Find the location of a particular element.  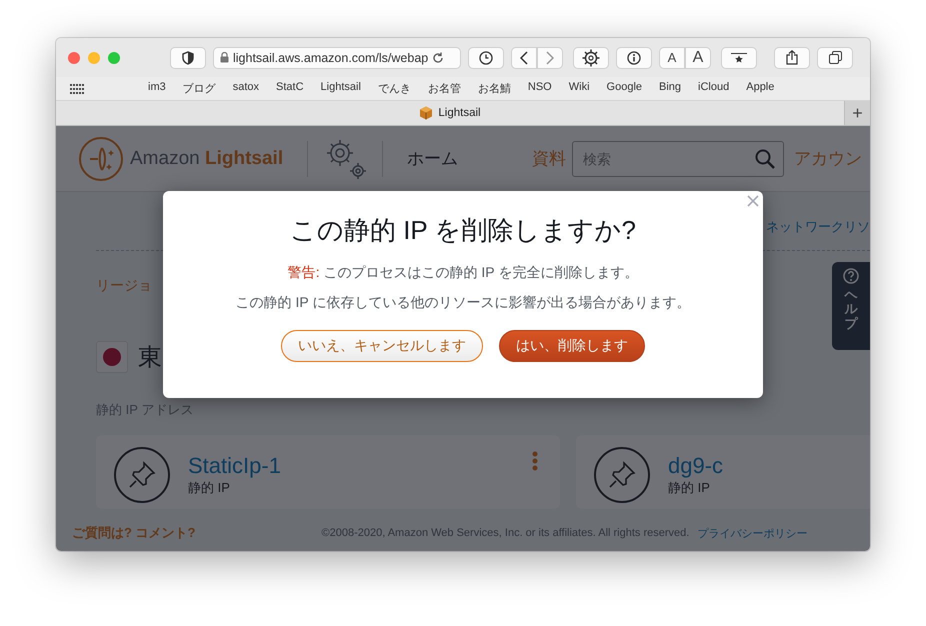

back-button is located at coordinates (524, 57).